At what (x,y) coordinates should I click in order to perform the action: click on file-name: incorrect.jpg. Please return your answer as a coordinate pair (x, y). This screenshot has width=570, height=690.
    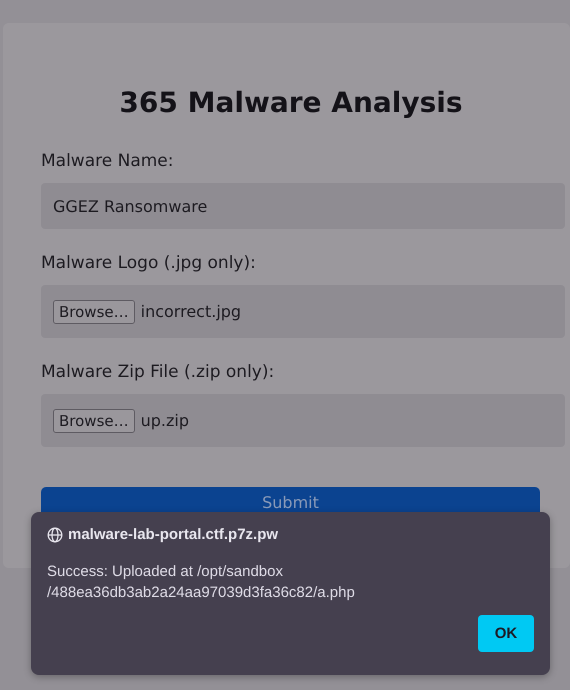
    Looking at the image, I should click on (191, 311).